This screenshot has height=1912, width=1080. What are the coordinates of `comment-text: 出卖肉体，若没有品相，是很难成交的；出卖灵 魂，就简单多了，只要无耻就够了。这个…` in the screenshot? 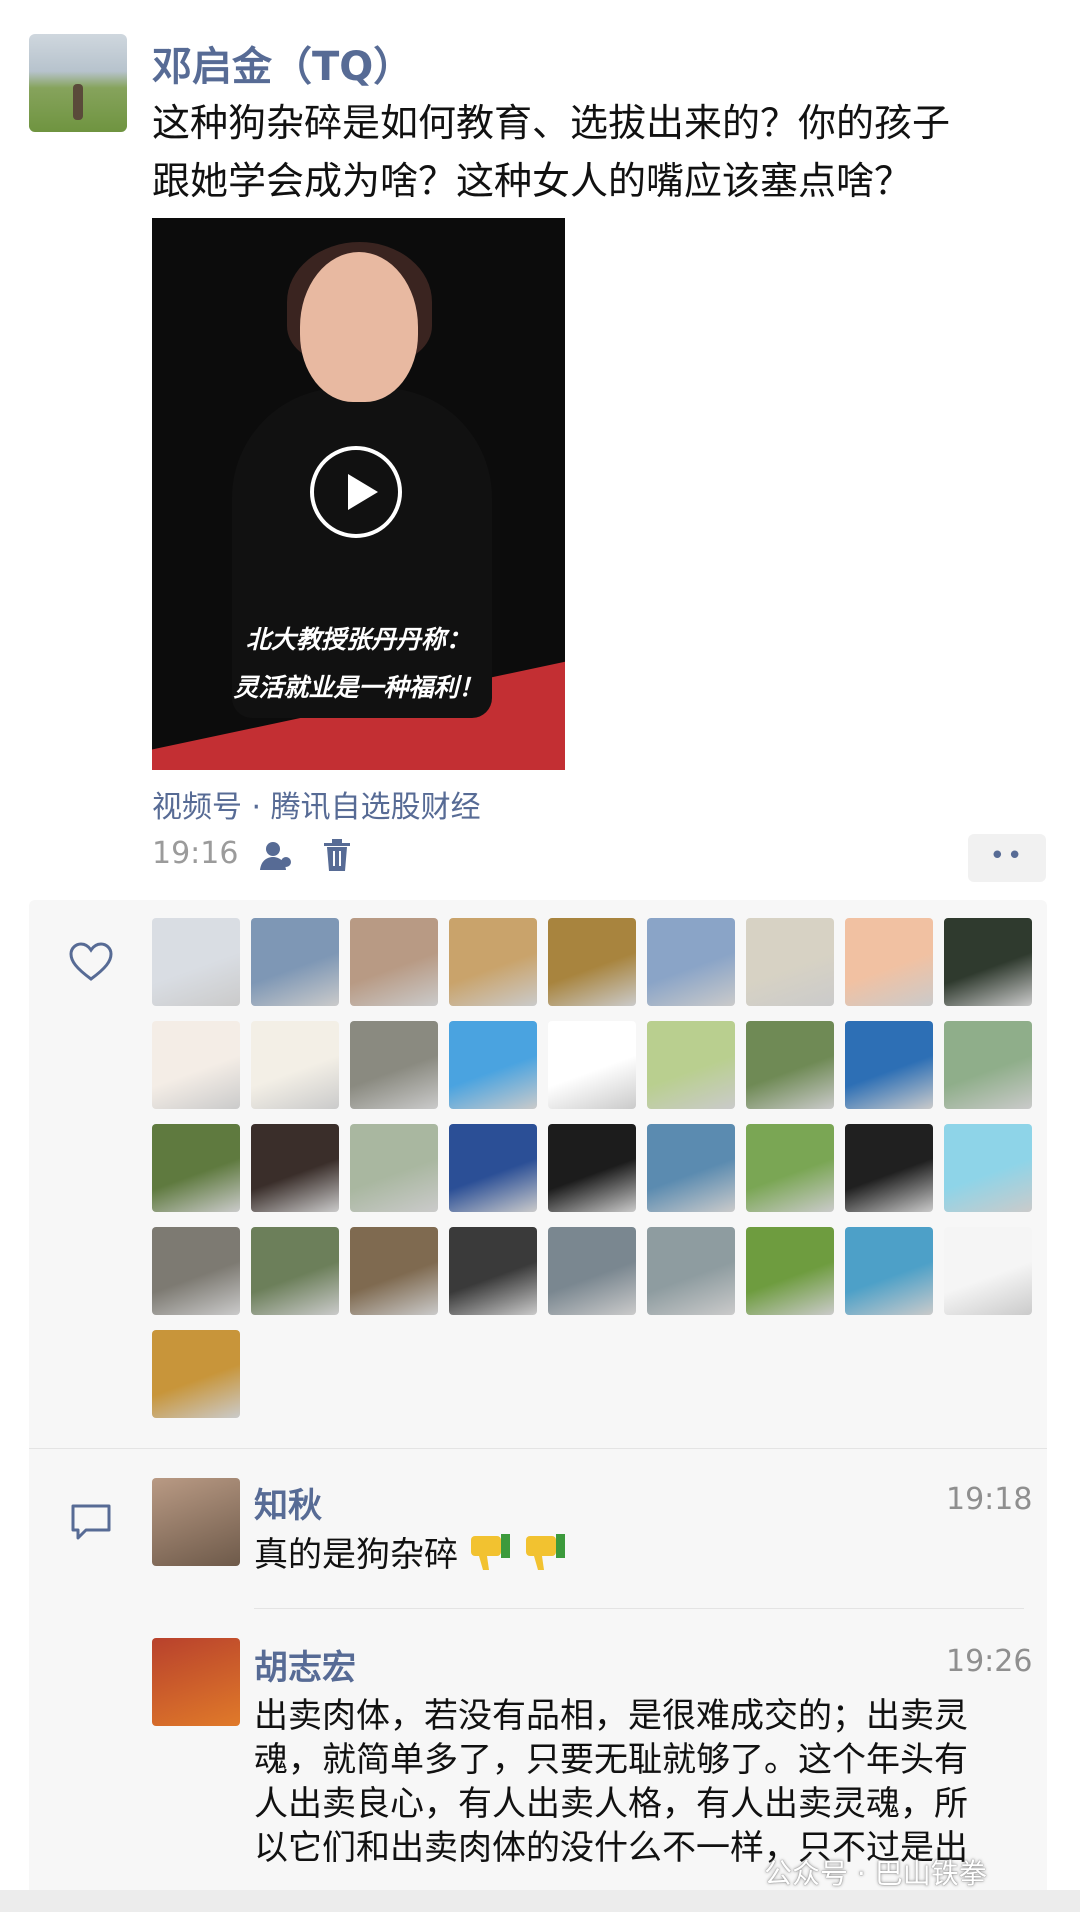 It's located at (644, 1782).